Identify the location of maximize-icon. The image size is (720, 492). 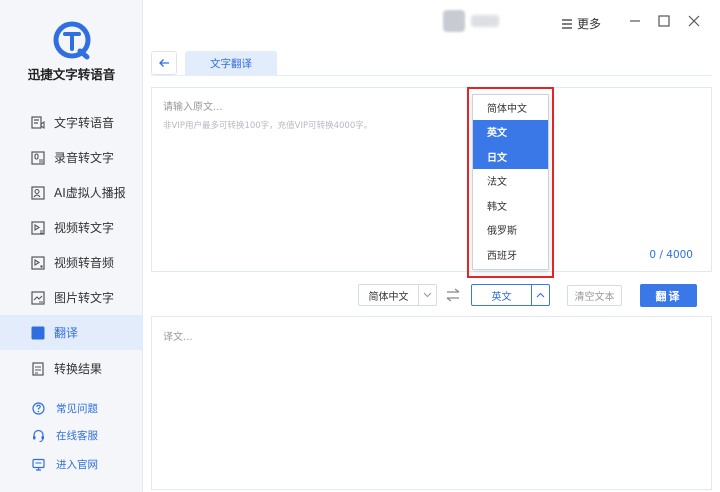
(664, 21).